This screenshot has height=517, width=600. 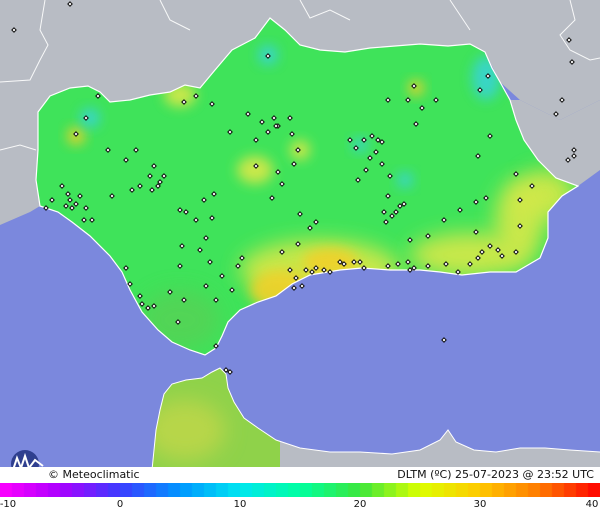 What do you see at coordinates (300, 490) in the screenshot?
I see `temperature-colorbar` at bounding box center [300, 490].